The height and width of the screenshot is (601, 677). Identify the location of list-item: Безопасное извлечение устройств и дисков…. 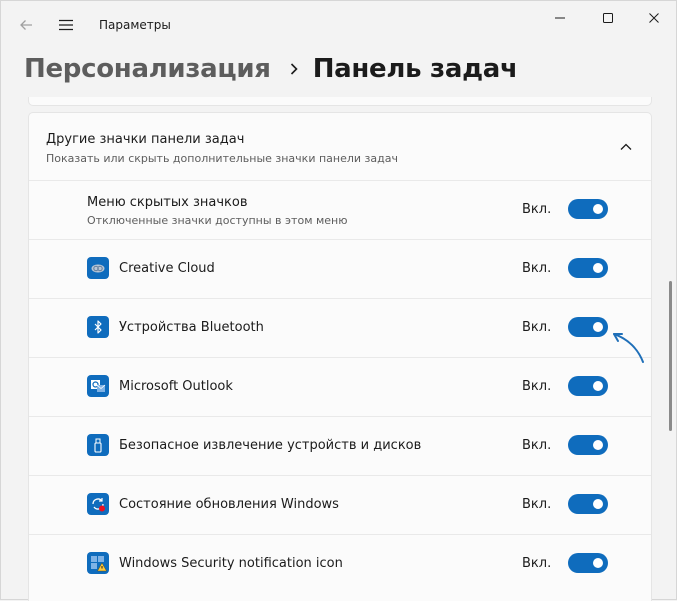
(340, 445).